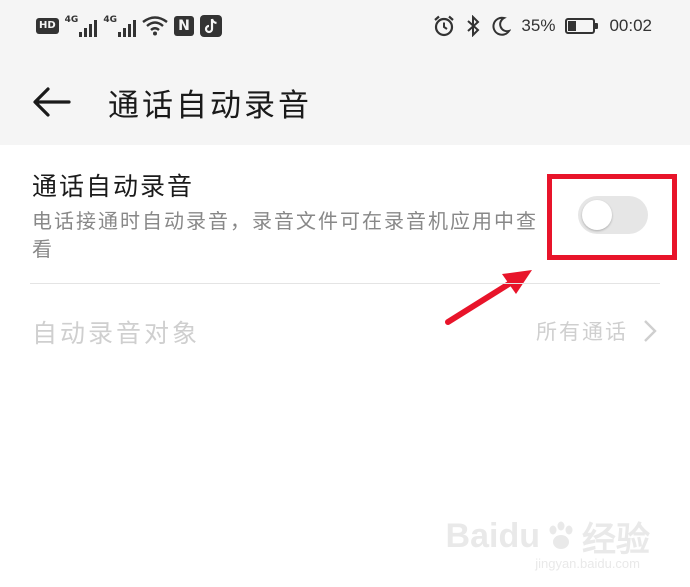 The image size is (690, 587). I want to click on watermark-brand: Baidu, so click(492, 536).